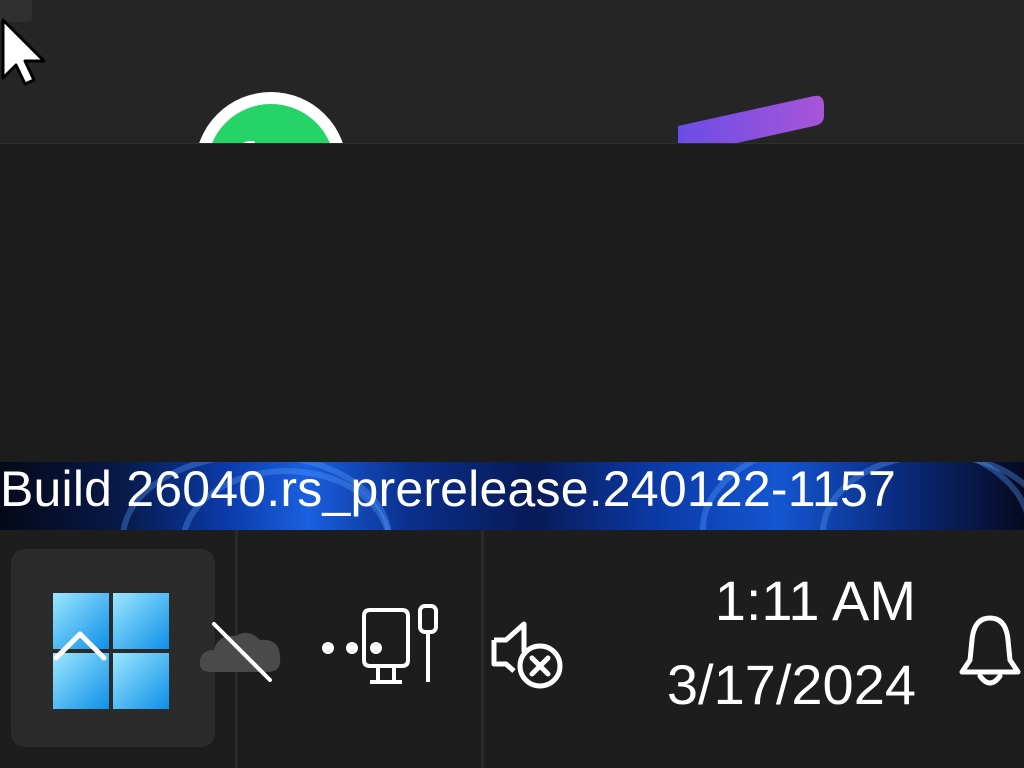 This screenshot has width=1024, height=768. What do you see at coordinates (527, 653) in the screenshot?
I see `volume-muted-icon` at bounding box center [527, 653].